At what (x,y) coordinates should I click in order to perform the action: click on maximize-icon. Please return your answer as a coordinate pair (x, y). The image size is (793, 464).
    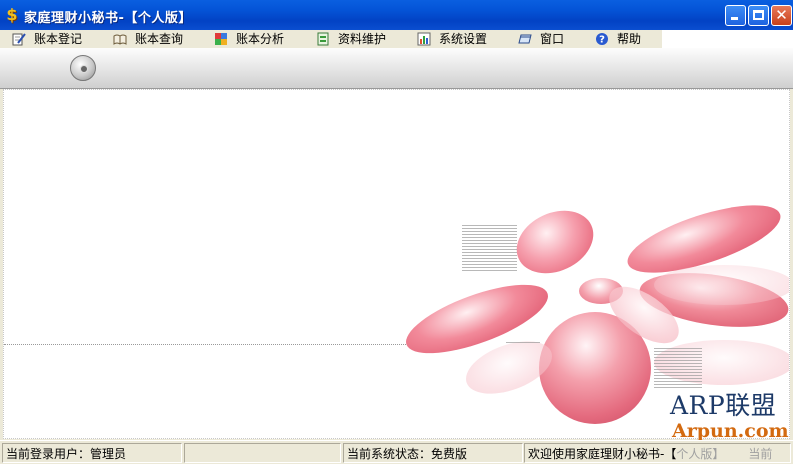
    Looking at the image, I should click on (758, 15).